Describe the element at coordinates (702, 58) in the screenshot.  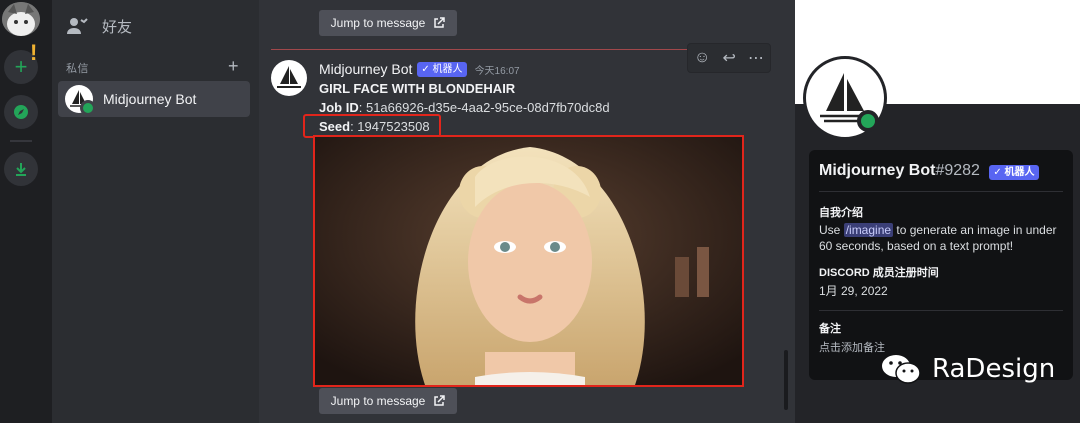
I see `add-reaction-icon: ☺` at that location.